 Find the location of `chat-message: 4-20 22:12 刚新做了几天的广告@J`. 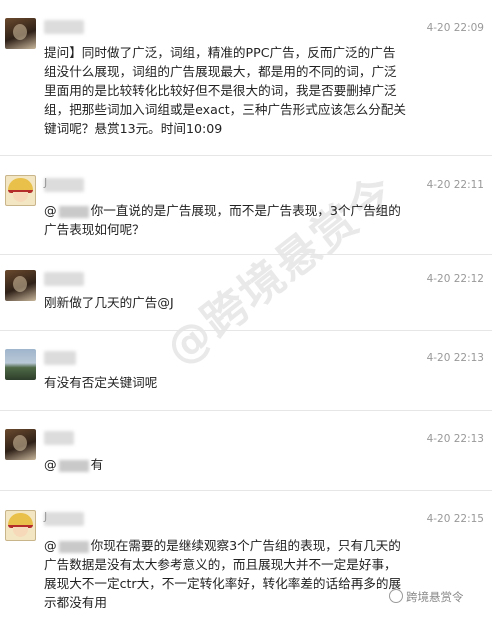

chat-message: 4-20 22:12 刚新做了几天的广告@J is located at coordinates (246, 293).